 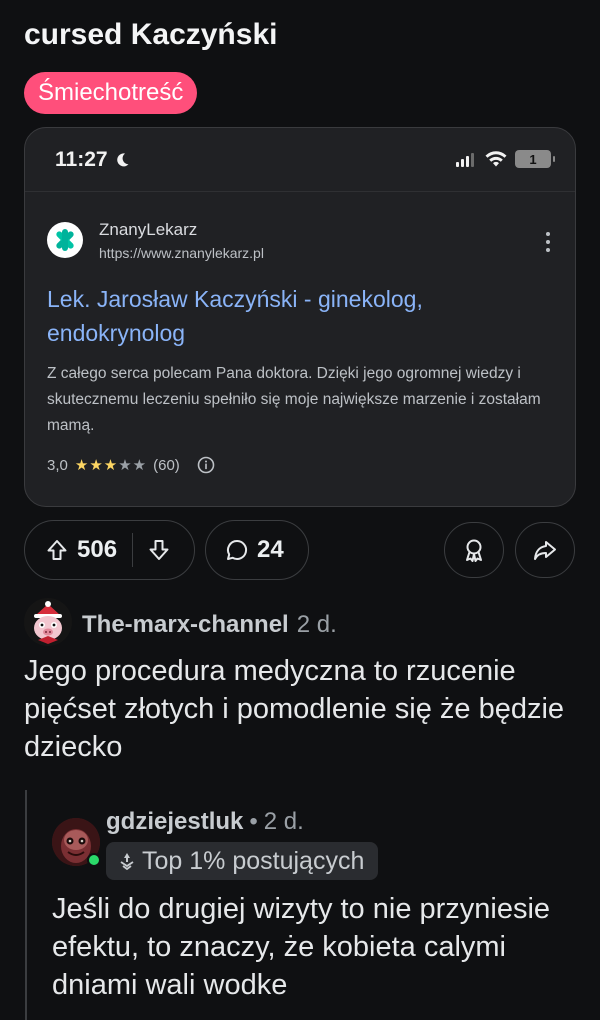 I want to click on znanylekarz-logo-icon, so click(x=65, y=240).